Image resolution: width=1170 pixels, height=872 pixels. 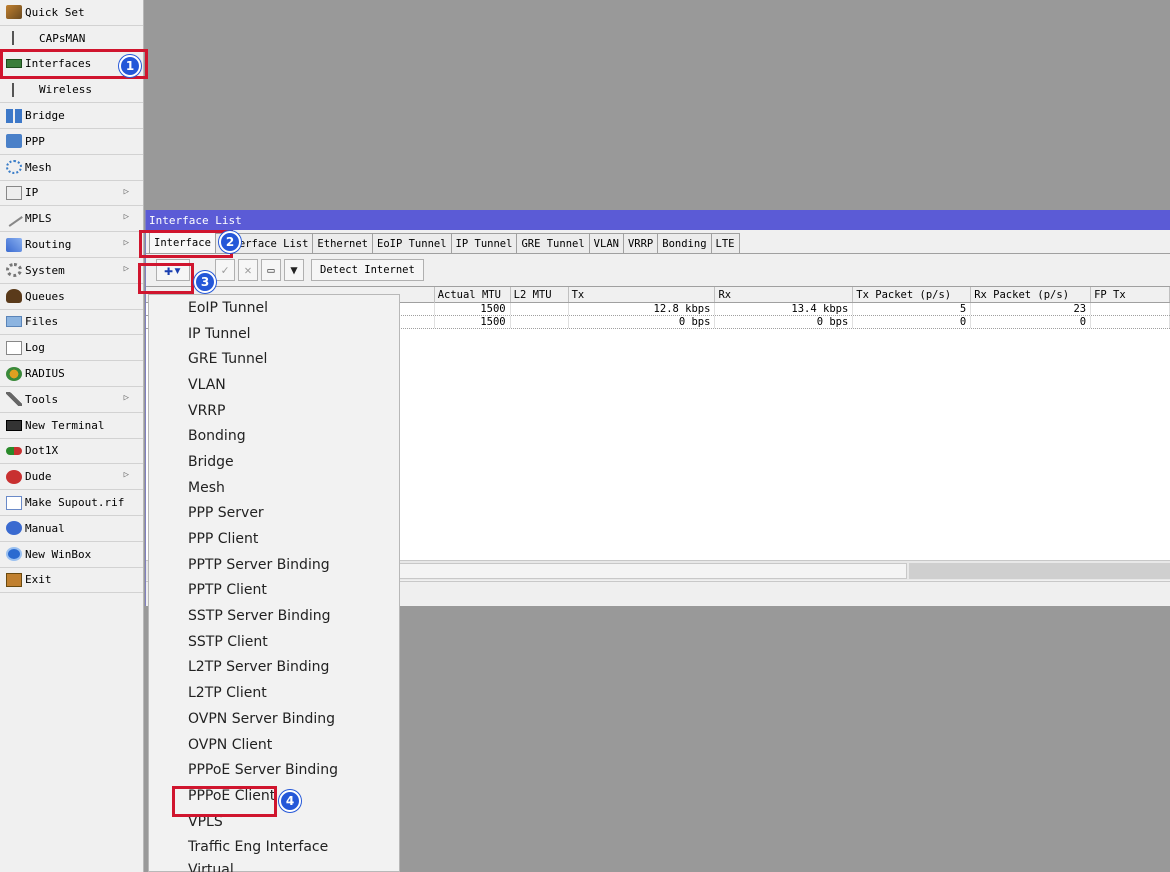 What do you see at coordinates (65, 90) in the screenshot?
I see `sidebar-item-label: Wireless` at bounding box center [65, 90].